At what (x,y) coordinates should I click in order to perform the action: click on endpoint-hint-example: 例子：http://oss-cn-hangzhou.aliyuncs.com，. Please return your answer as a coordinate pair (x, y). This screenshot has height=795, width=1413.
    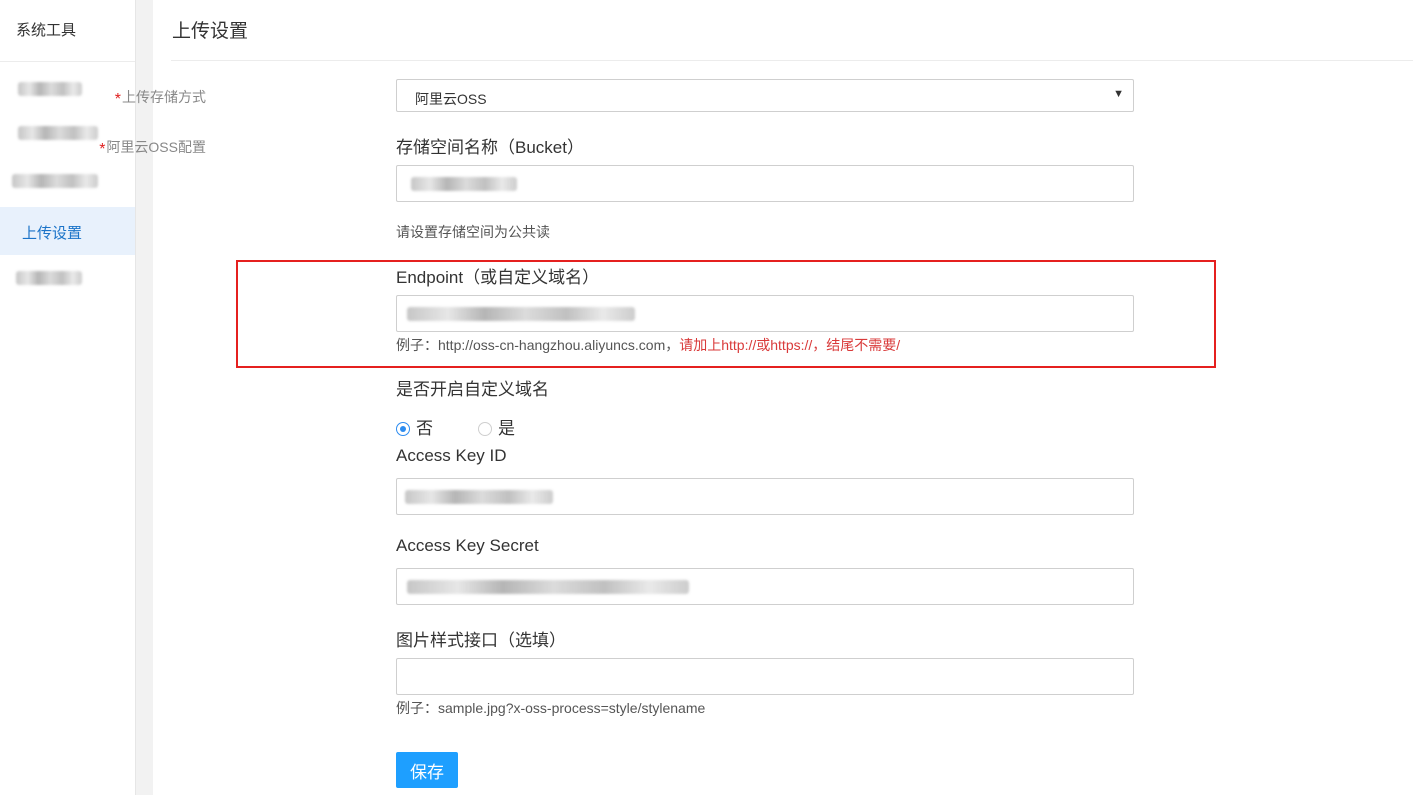
    Looking at the image, I should click on (538, 345).